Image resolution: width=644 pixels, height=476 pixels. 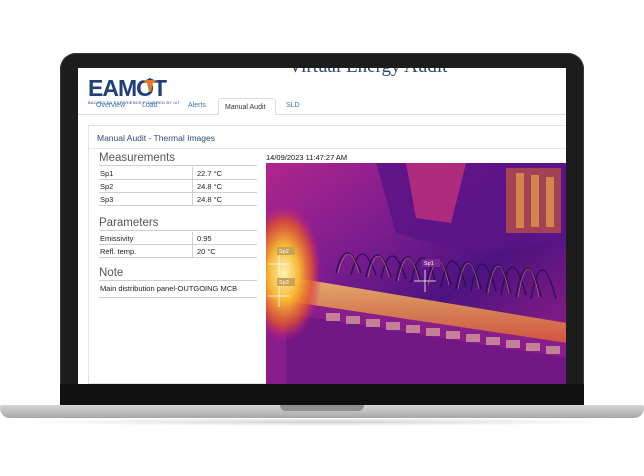 I want to click on panel-divider, so click(x=327, y=148).